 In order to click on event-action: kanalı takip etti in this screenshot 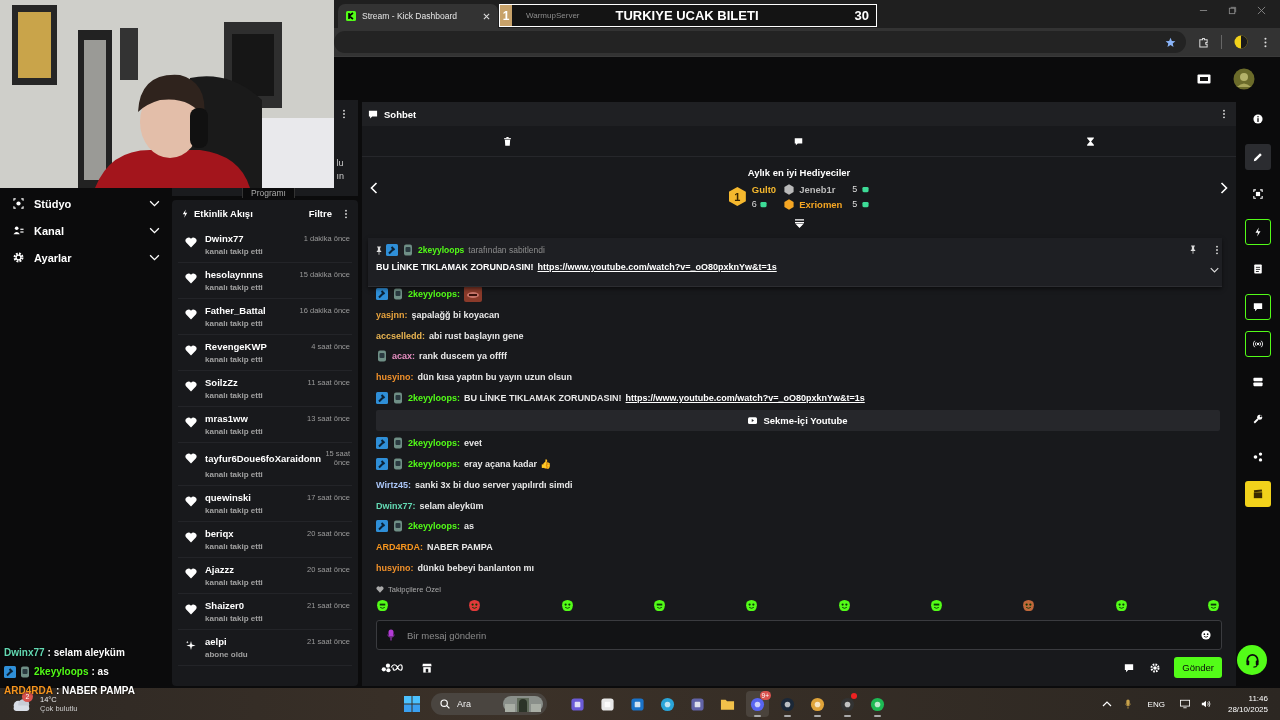, I will do `click(234, 251)`.